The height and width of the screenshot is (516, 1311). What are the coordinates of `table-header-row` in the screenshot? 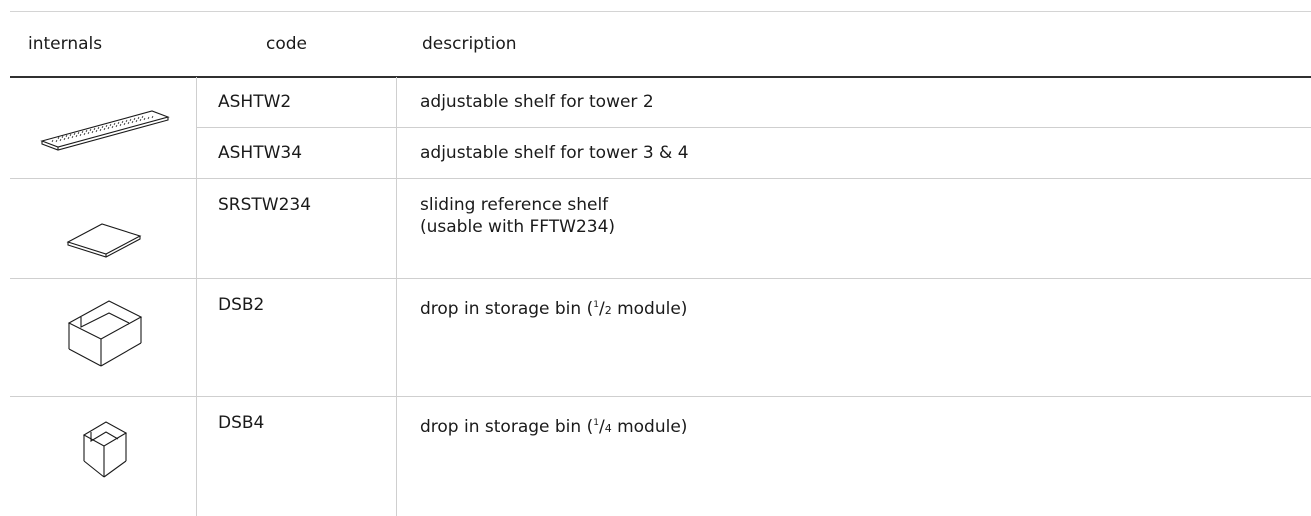 It's located at (660, 45).